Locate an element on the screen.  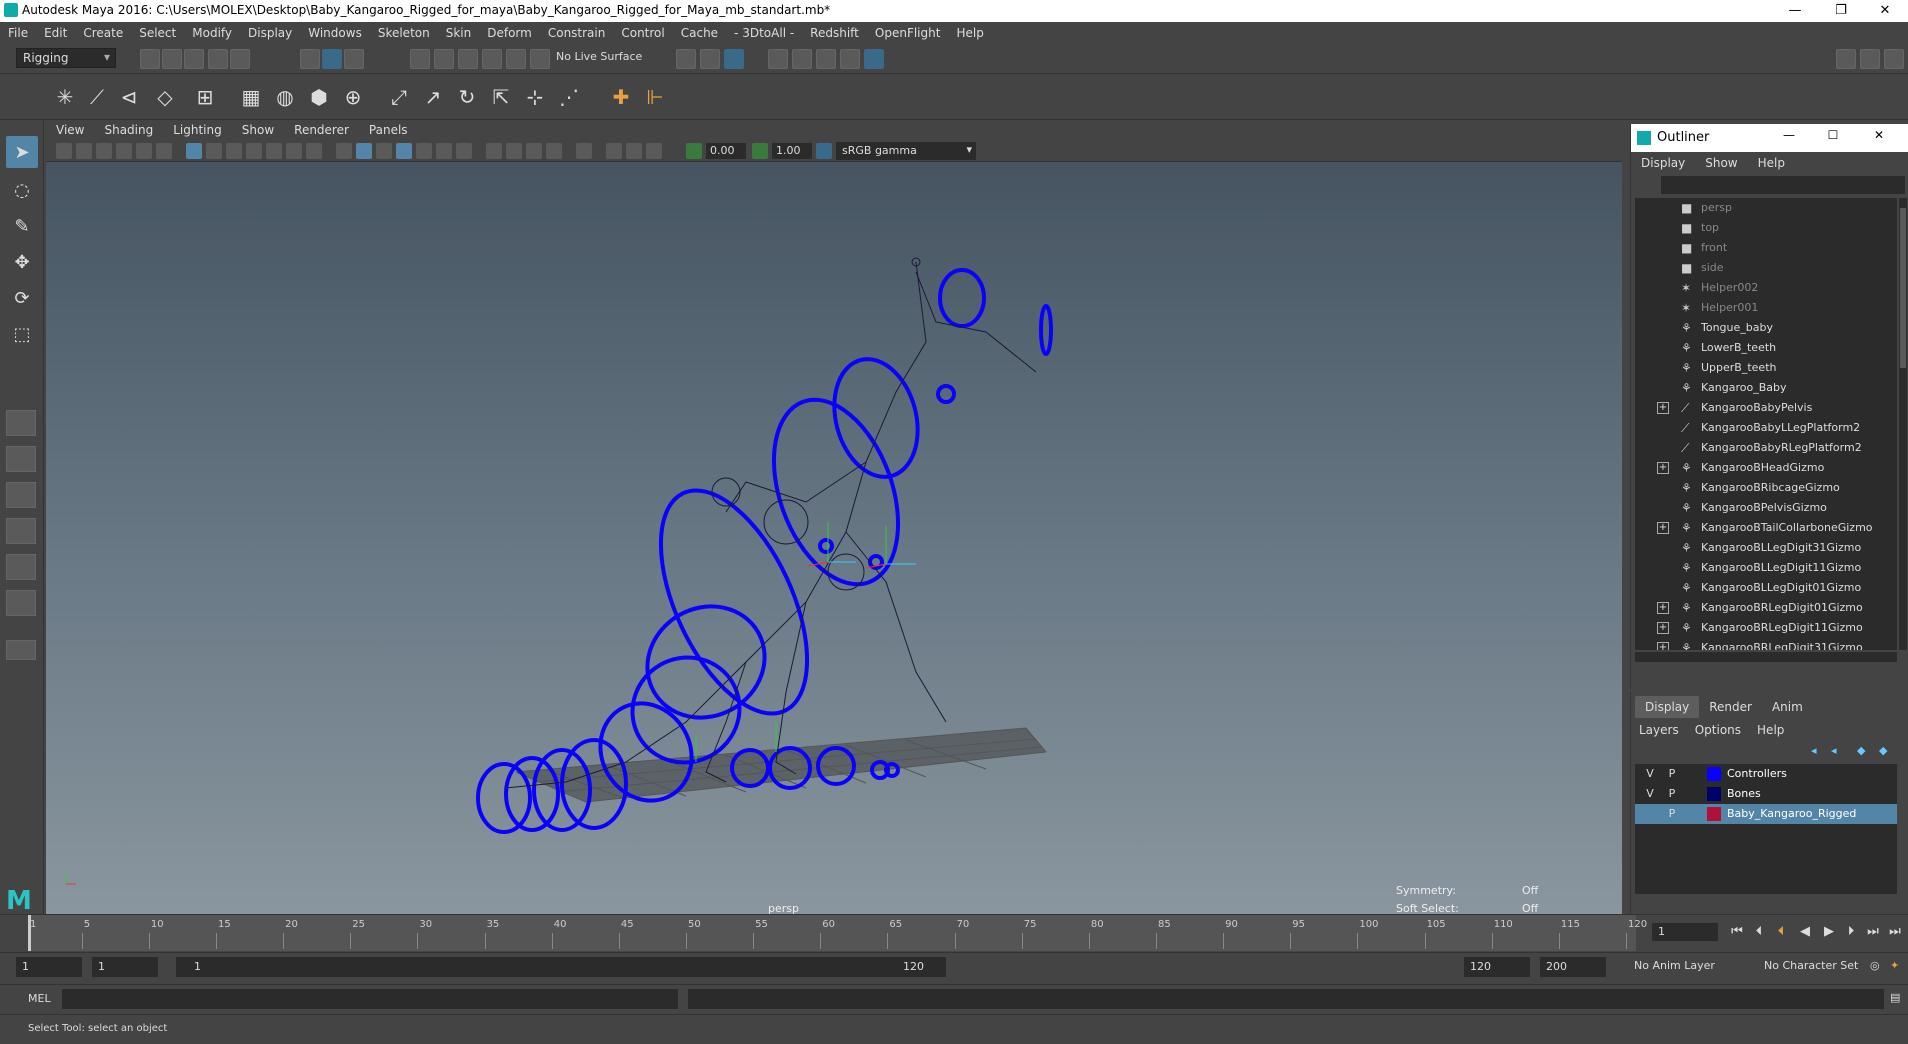
layer-color-swatch is located at coordinates (1714, 774).